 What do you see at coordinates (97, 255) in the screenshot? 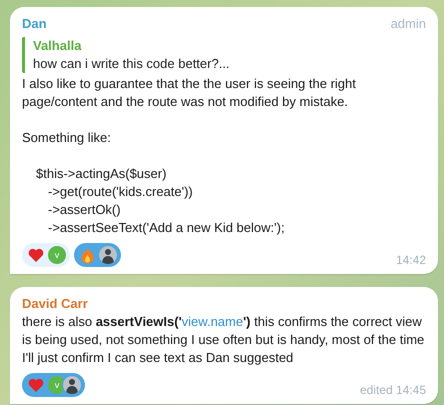
I see `reaction-chip` at bounding box center [97, 255].